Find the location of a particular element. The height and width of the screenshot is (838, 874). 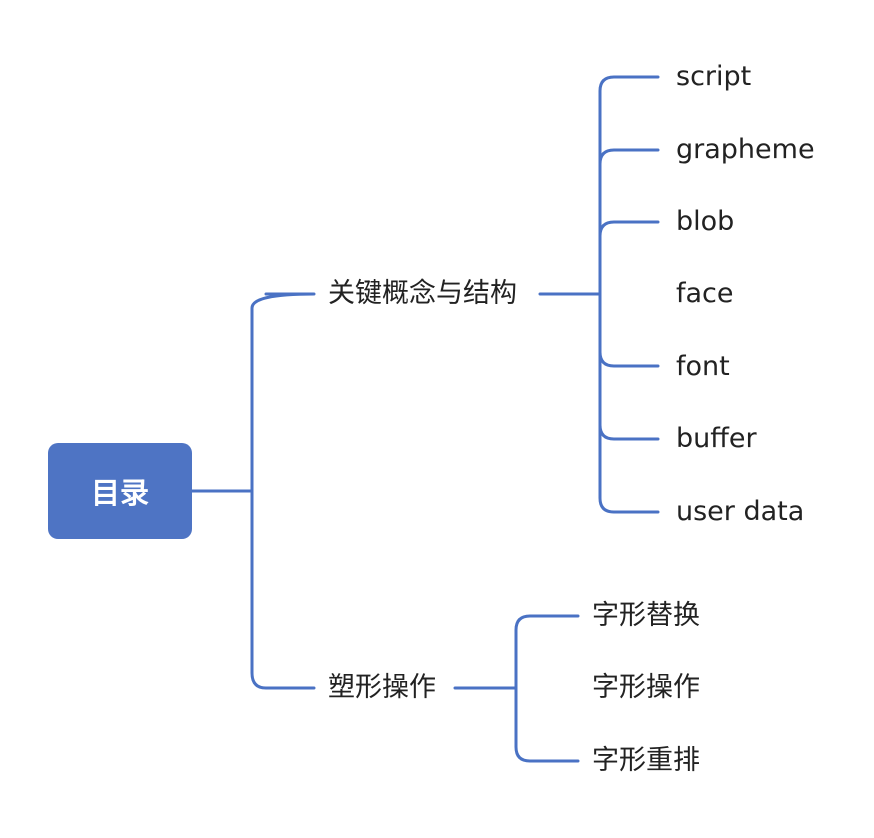

leaf-node-user-data: user data is located at coordinates (740, 512).